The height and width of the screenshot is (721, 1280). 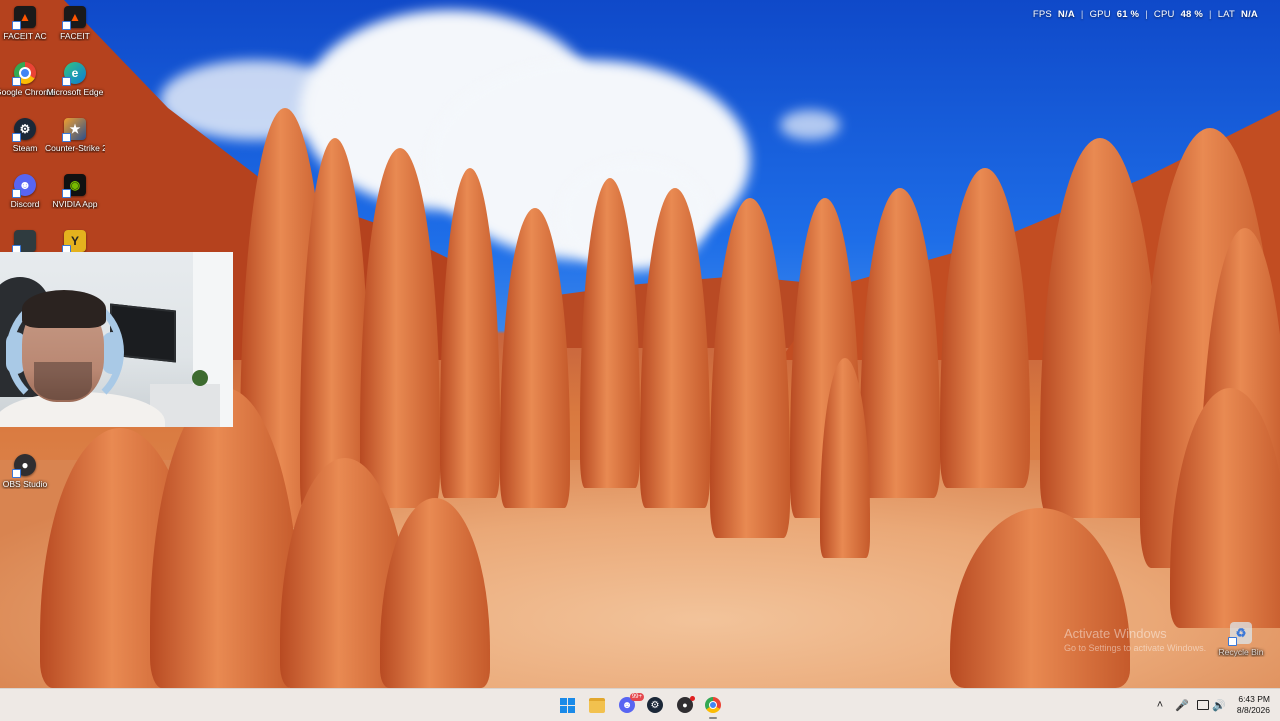 I want to click on lat-label: LAT, so click(x=1226, y=14).